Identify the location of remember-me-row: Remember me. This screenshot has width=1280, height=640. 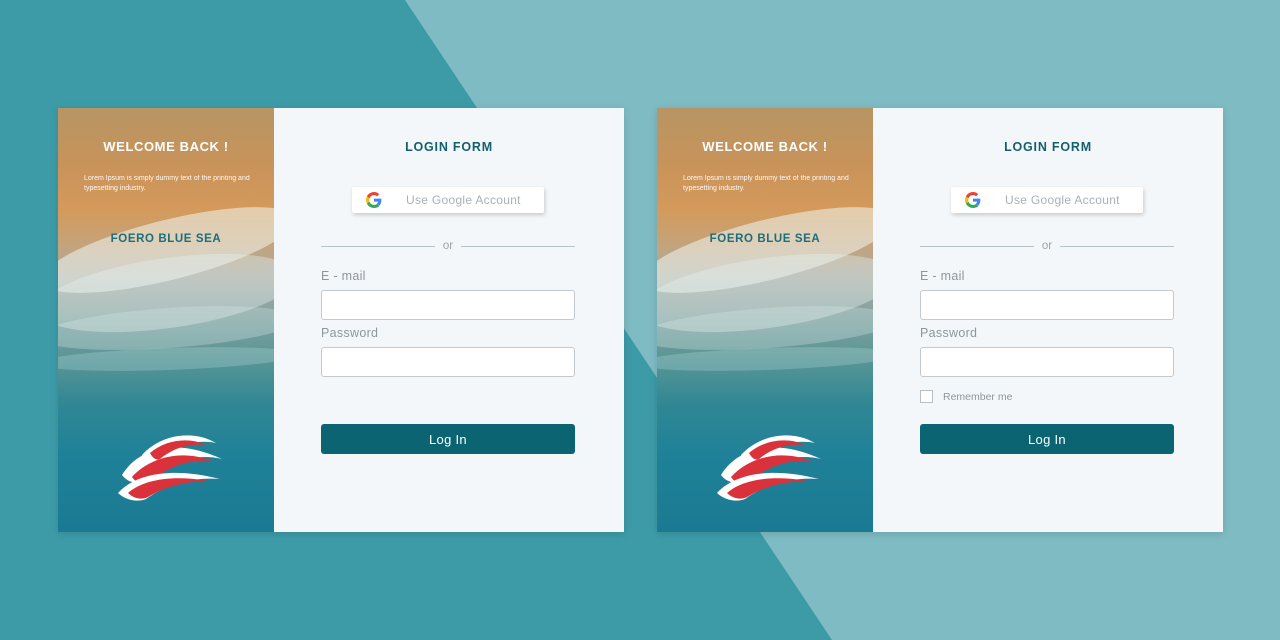
(966, 396).